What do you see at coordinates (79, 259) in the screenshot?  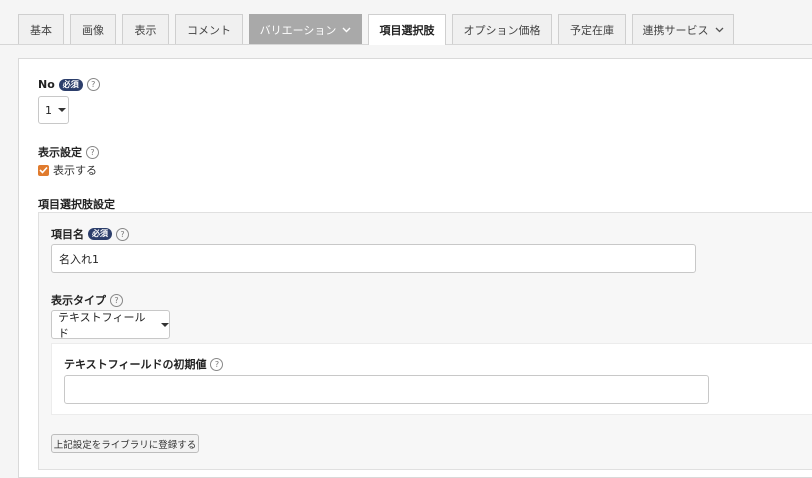 I see `item-name-value: 名入れ1` at bounding box center [79, 259].